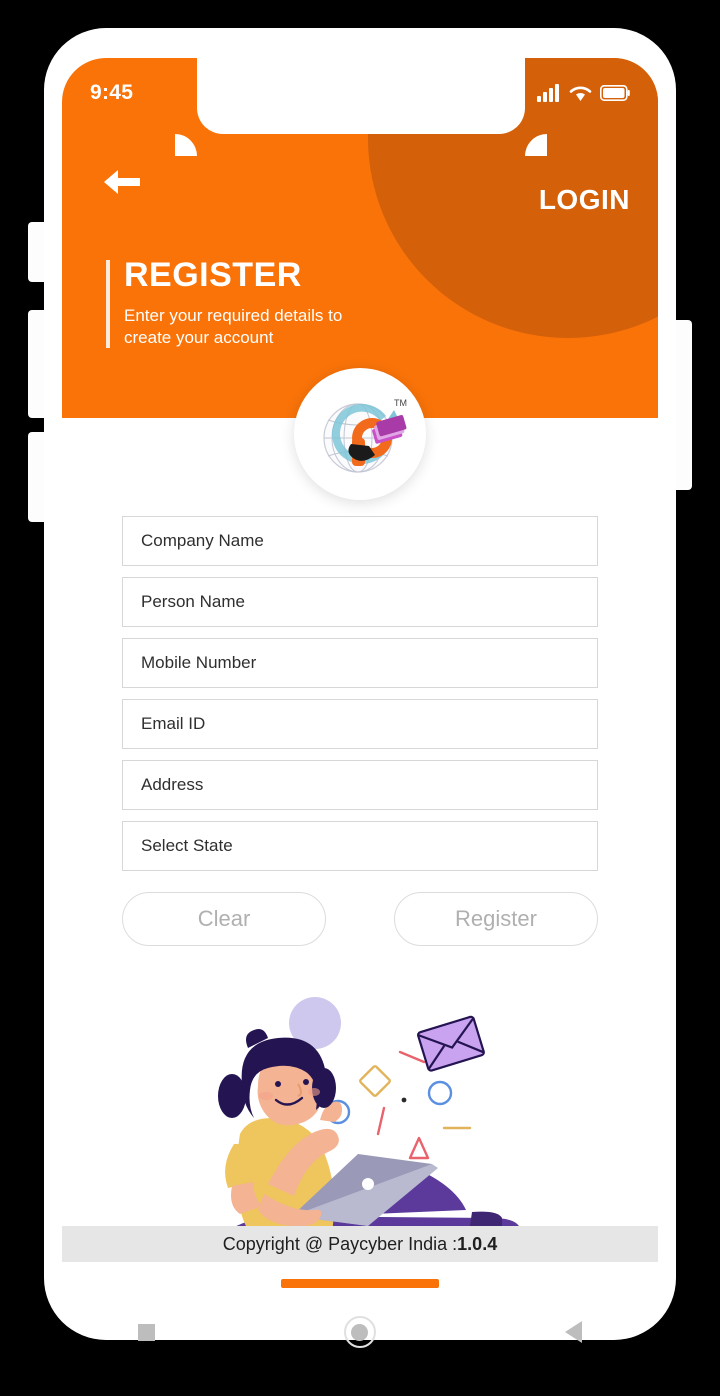 This screenshot has width=720, height=1396. What do you see at coordinates (147, 1332) in the screenshot?
I see `square-icon` at bounding box center [147, 1332].